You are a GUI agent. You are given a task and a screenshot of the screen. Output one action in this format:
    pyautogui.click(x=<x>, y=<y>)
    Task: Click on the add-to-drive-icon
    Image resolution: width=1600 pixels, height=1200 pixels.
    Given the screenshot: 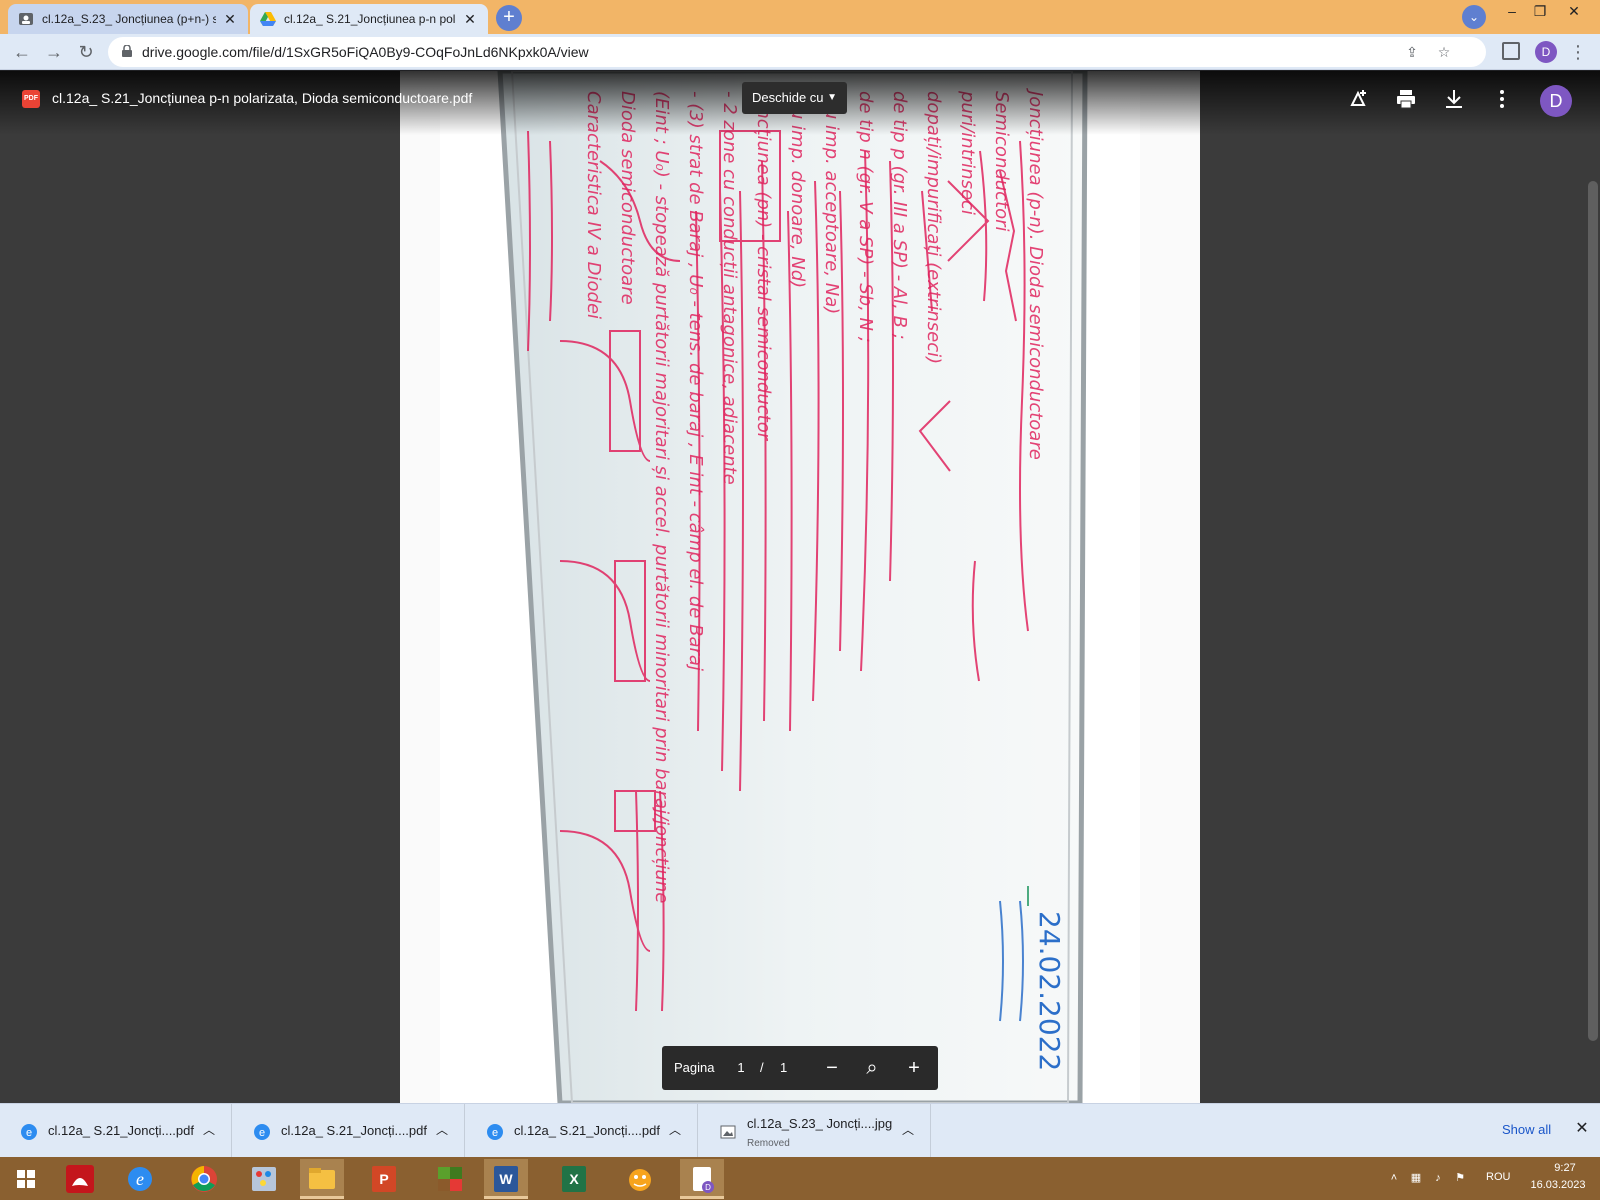 What is the action you would take?
    pyautogui.click(x=1358, y=99)
    